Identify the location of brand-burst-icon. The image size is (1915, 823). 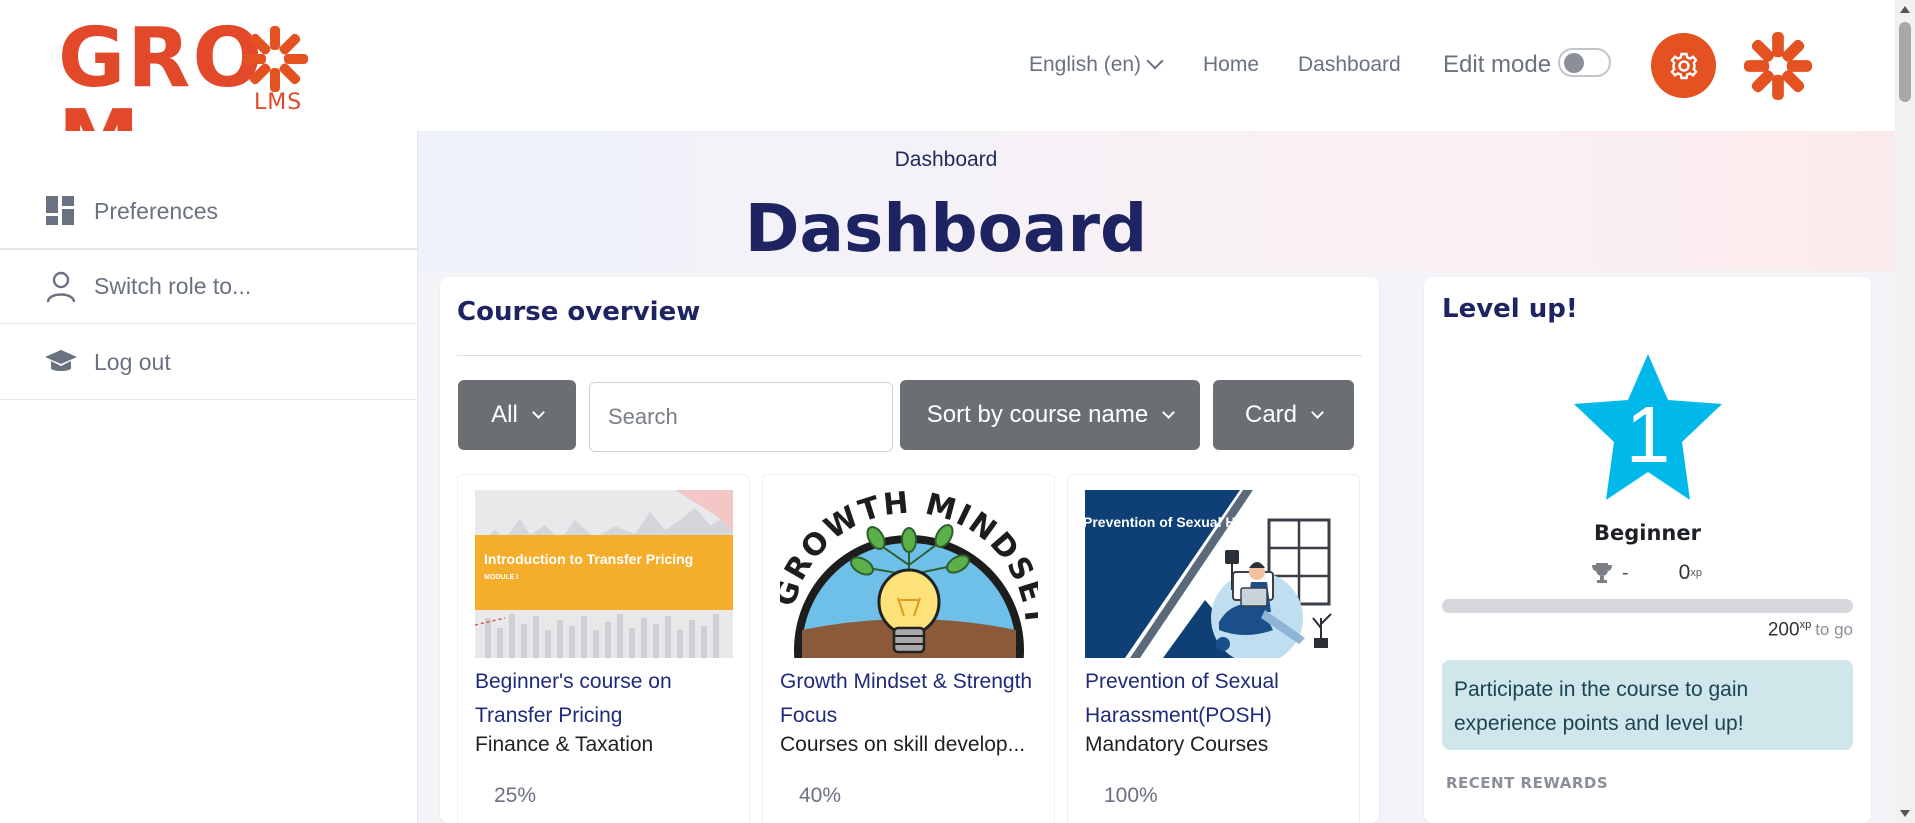
(1778, 66).